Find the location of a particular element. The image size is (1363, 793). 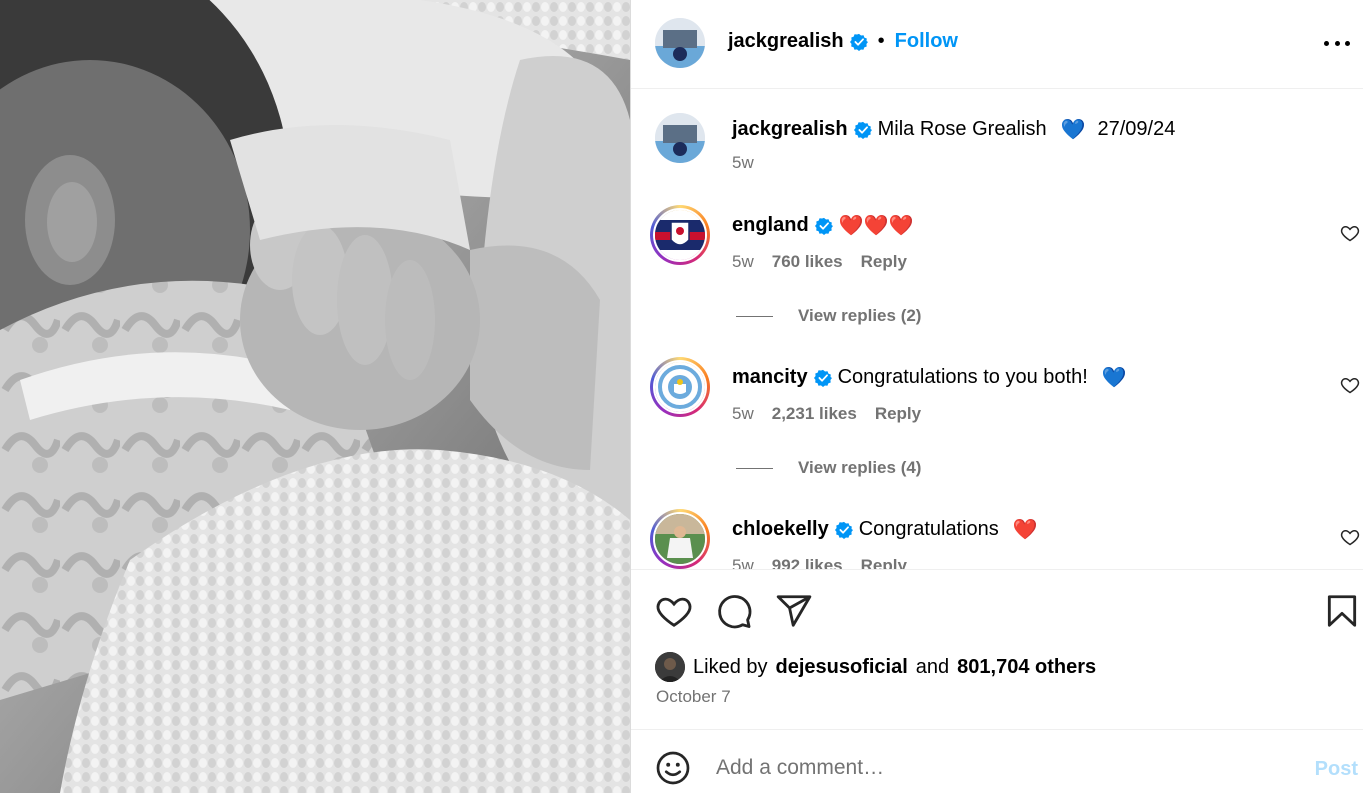

view-replies-label: View replies (2) is located at coordinates (860, 315).